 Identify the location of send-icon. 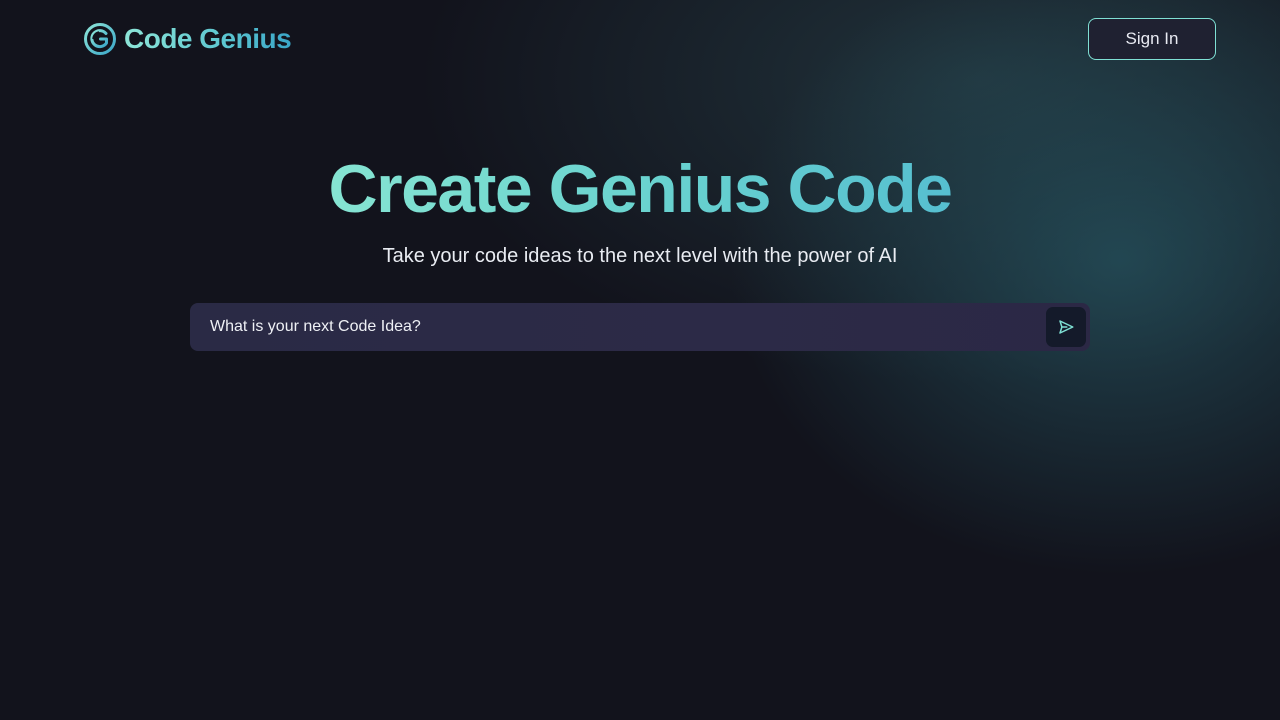
(1066, 327).